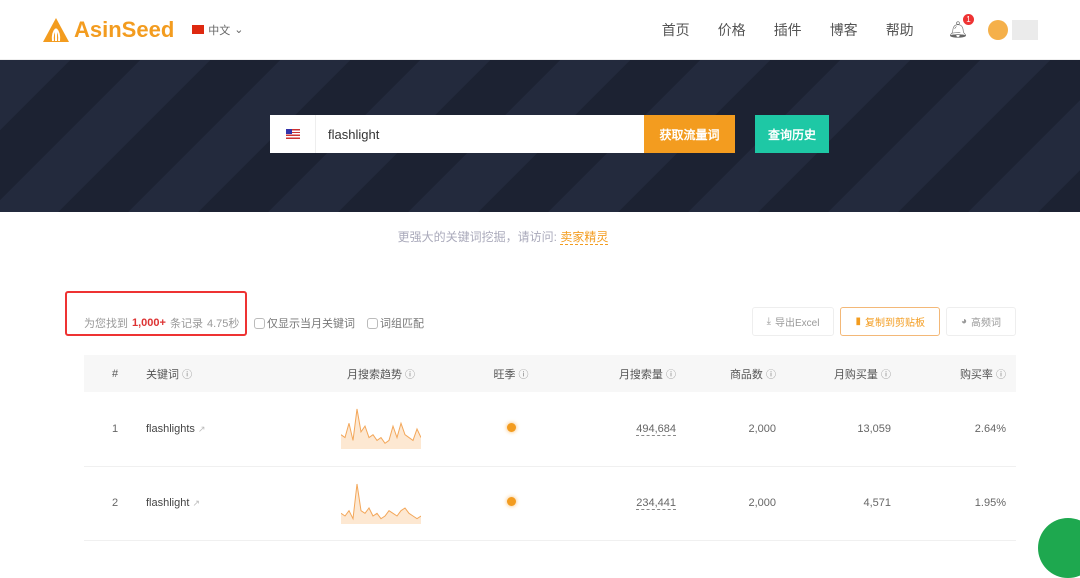  What do you see at coordinates (540, 30) in the screenshot?
I see `top-nav: AsinSeed 中文 ⌄ 首页 价格 插件 博客 帮助 🔔︎ 1` at bounding box center [540, 30].